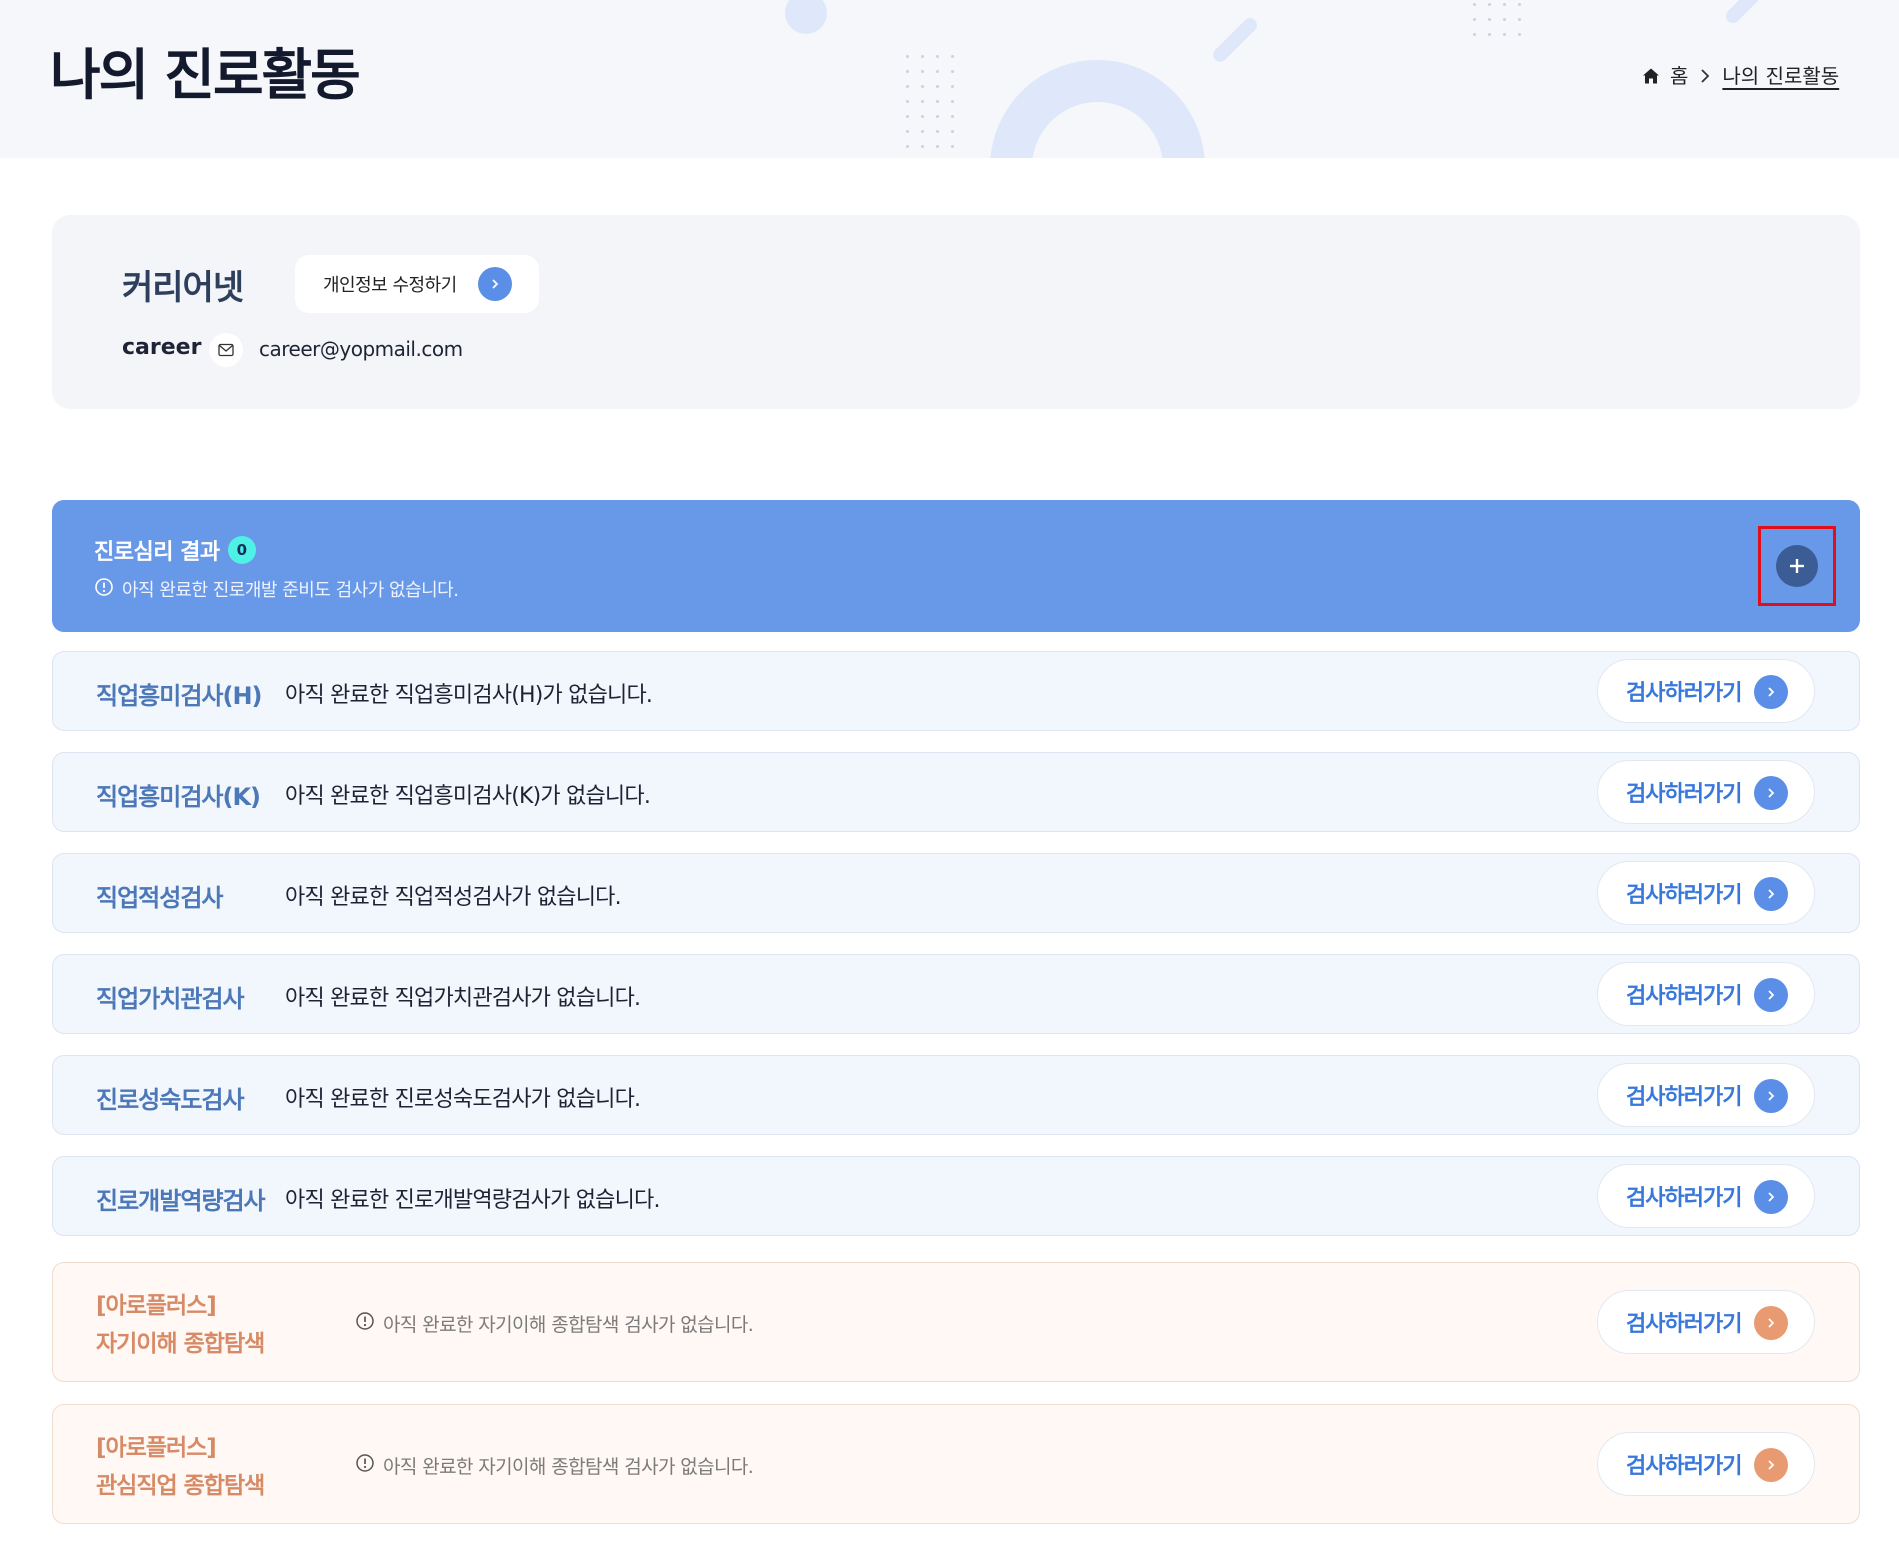 The height and width of the screenshot is (1546, 1899). Describe the element at coordinates (180, 1325) in the screenshot. I see `test-name: [아로플러스] 자기이해 종합탐색` at that location.